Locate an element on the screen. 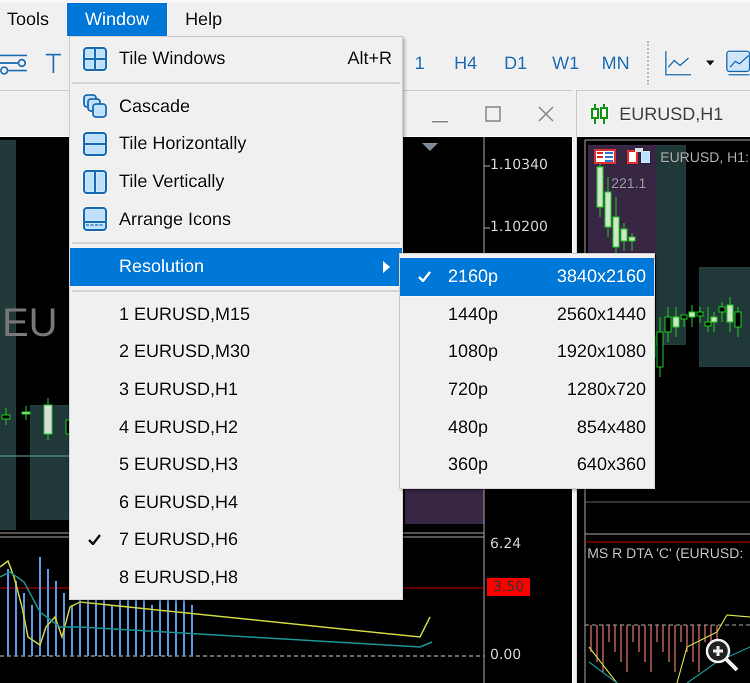 The width and height of the screenshot is (750, 683). tile-vertical-icon is located at coordinates (94, 182).